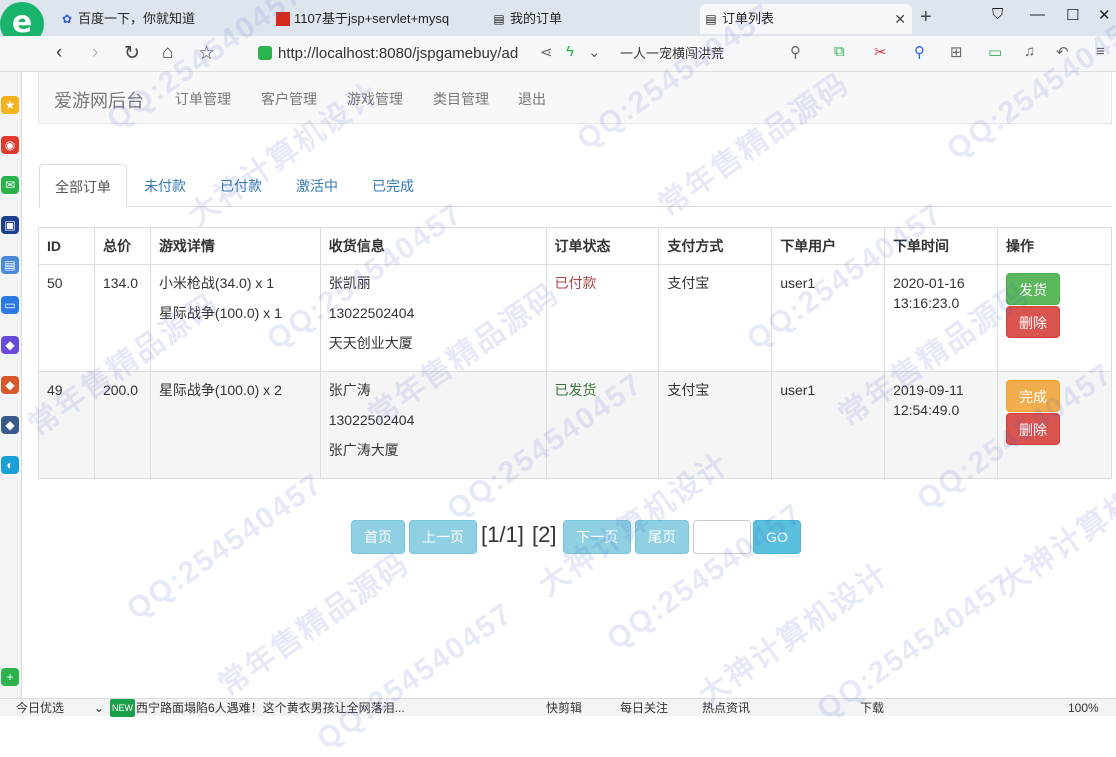 Image resolution: width=1116 pixels, height=757 pixels. What do you see at coordinates (995, 52) in the screenshot?
I see `battery-icon: ▭` at bounding box center [995, 52].